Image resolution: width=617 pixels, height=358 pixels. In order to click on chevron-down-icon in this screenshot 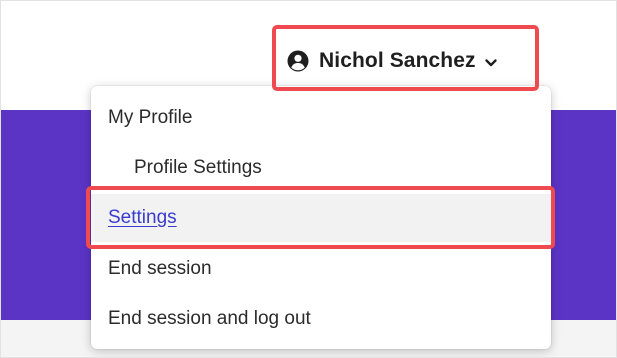, I will do `click(491, 63)`.